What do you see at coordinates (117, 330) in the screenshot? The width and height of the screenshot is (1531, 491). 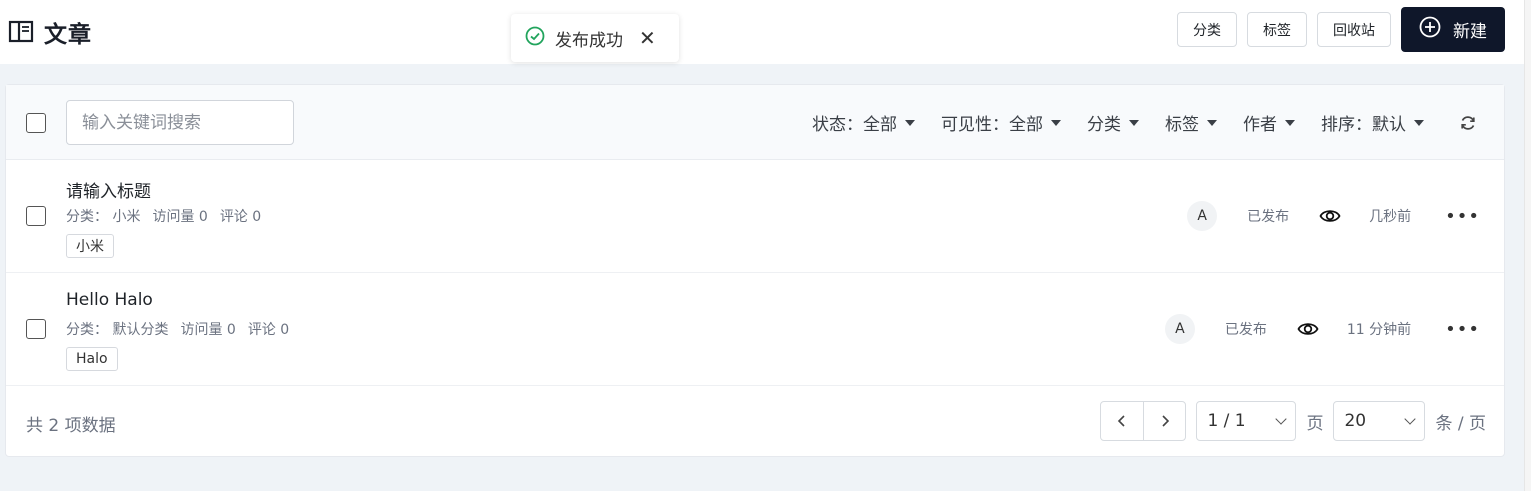 I see `post-category: 分类： 默认分类` at bounding box center [117, 330].